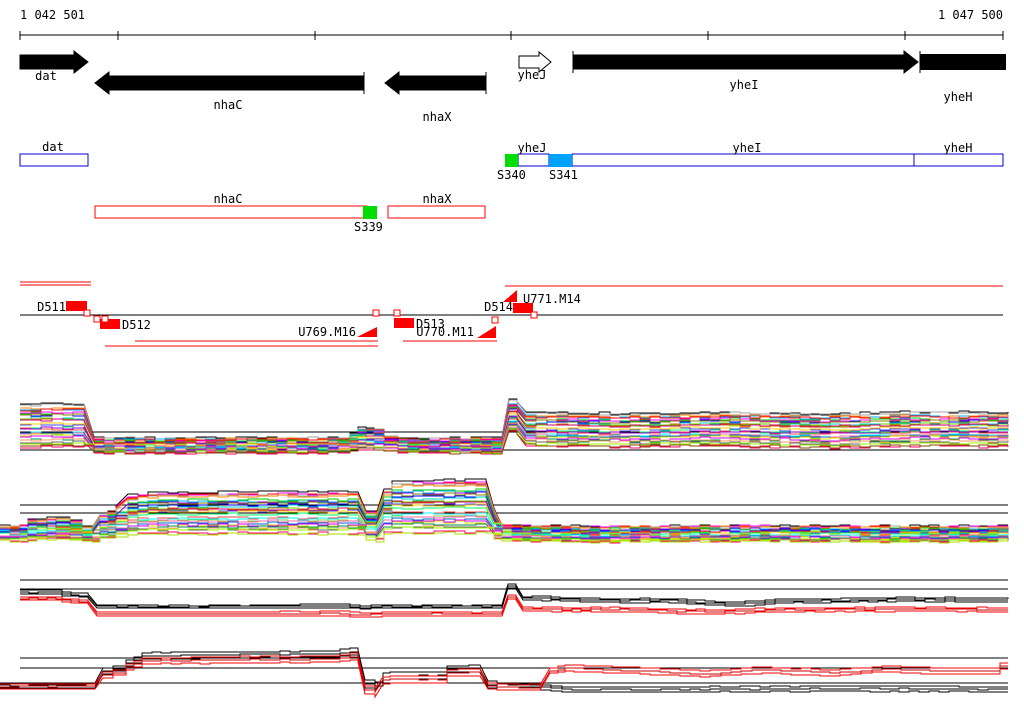 Image resolution: width=1024 pixels, height=714 pixels. What do you see at coordinates (53, 147) in the screenshot?
I see `feature-label-dat: dat` at bounding box center [53, 147].